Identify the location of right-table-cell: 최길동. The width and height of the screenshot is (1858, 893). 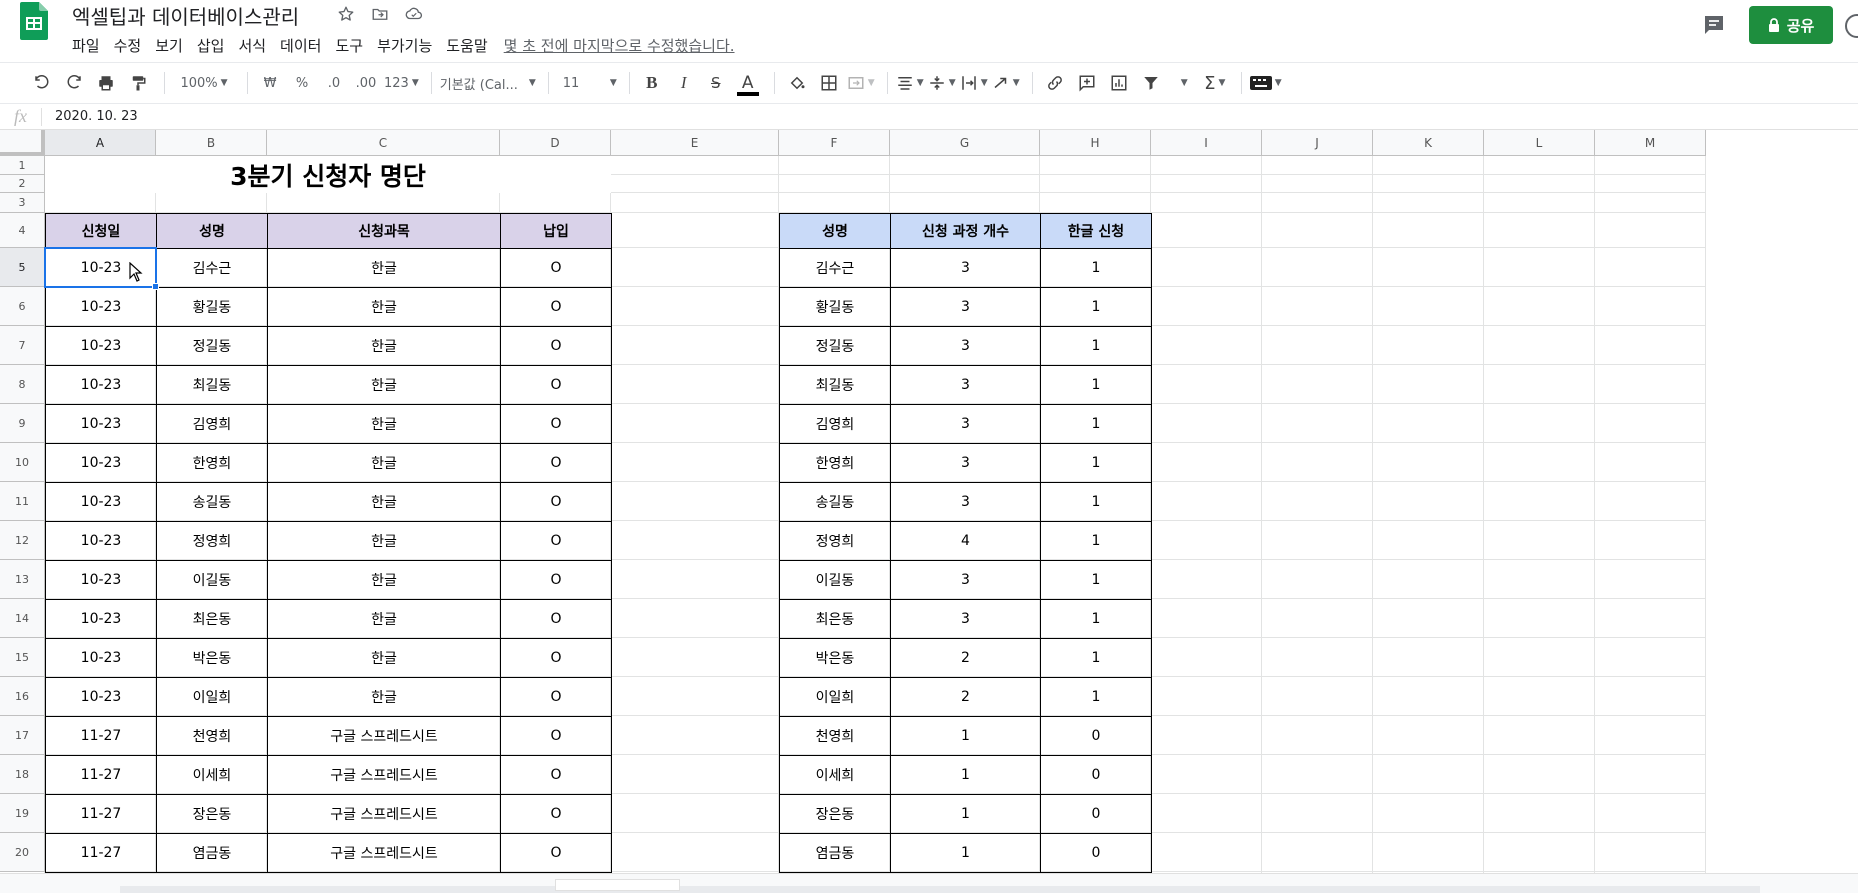
(835, 385).